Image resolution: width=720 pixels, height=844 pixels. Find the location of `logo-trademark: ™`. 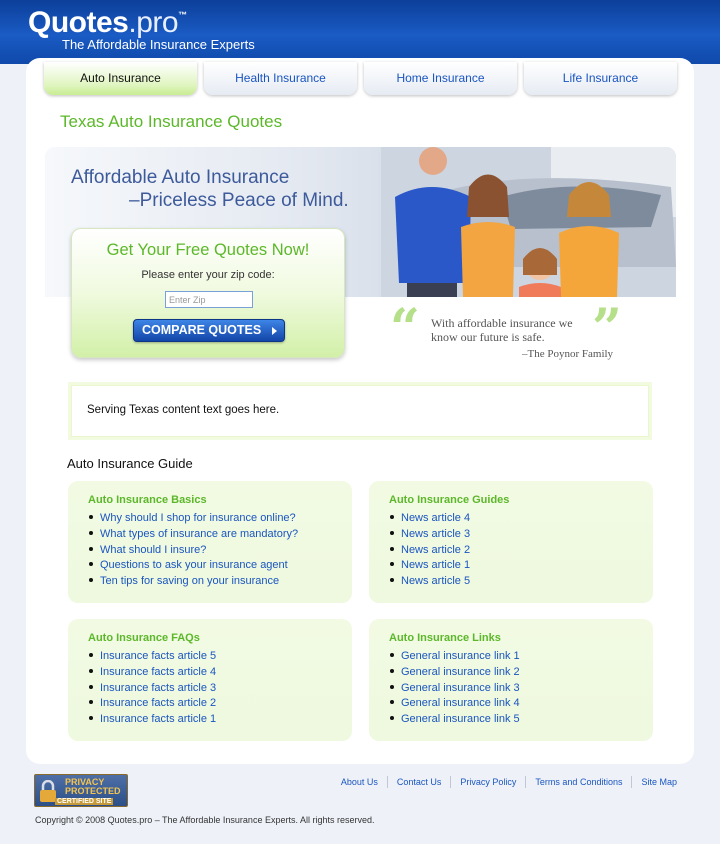

logo-trademark: ™ is located at coordinates (182, 15).